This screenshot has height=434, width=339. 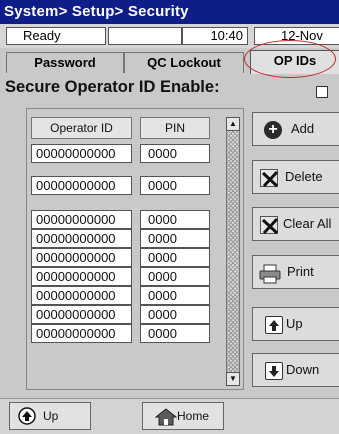 I want to click on status-bar: Ready 10:40 12-Nov, so click(x=169, y=36).